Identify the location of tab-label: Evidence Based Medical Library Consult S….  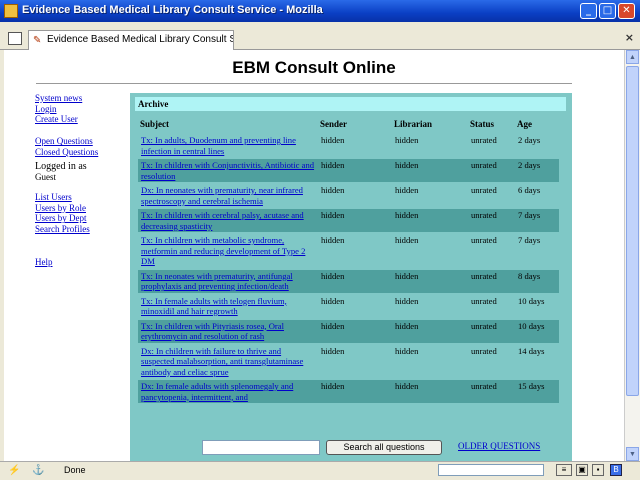
(140, 39).